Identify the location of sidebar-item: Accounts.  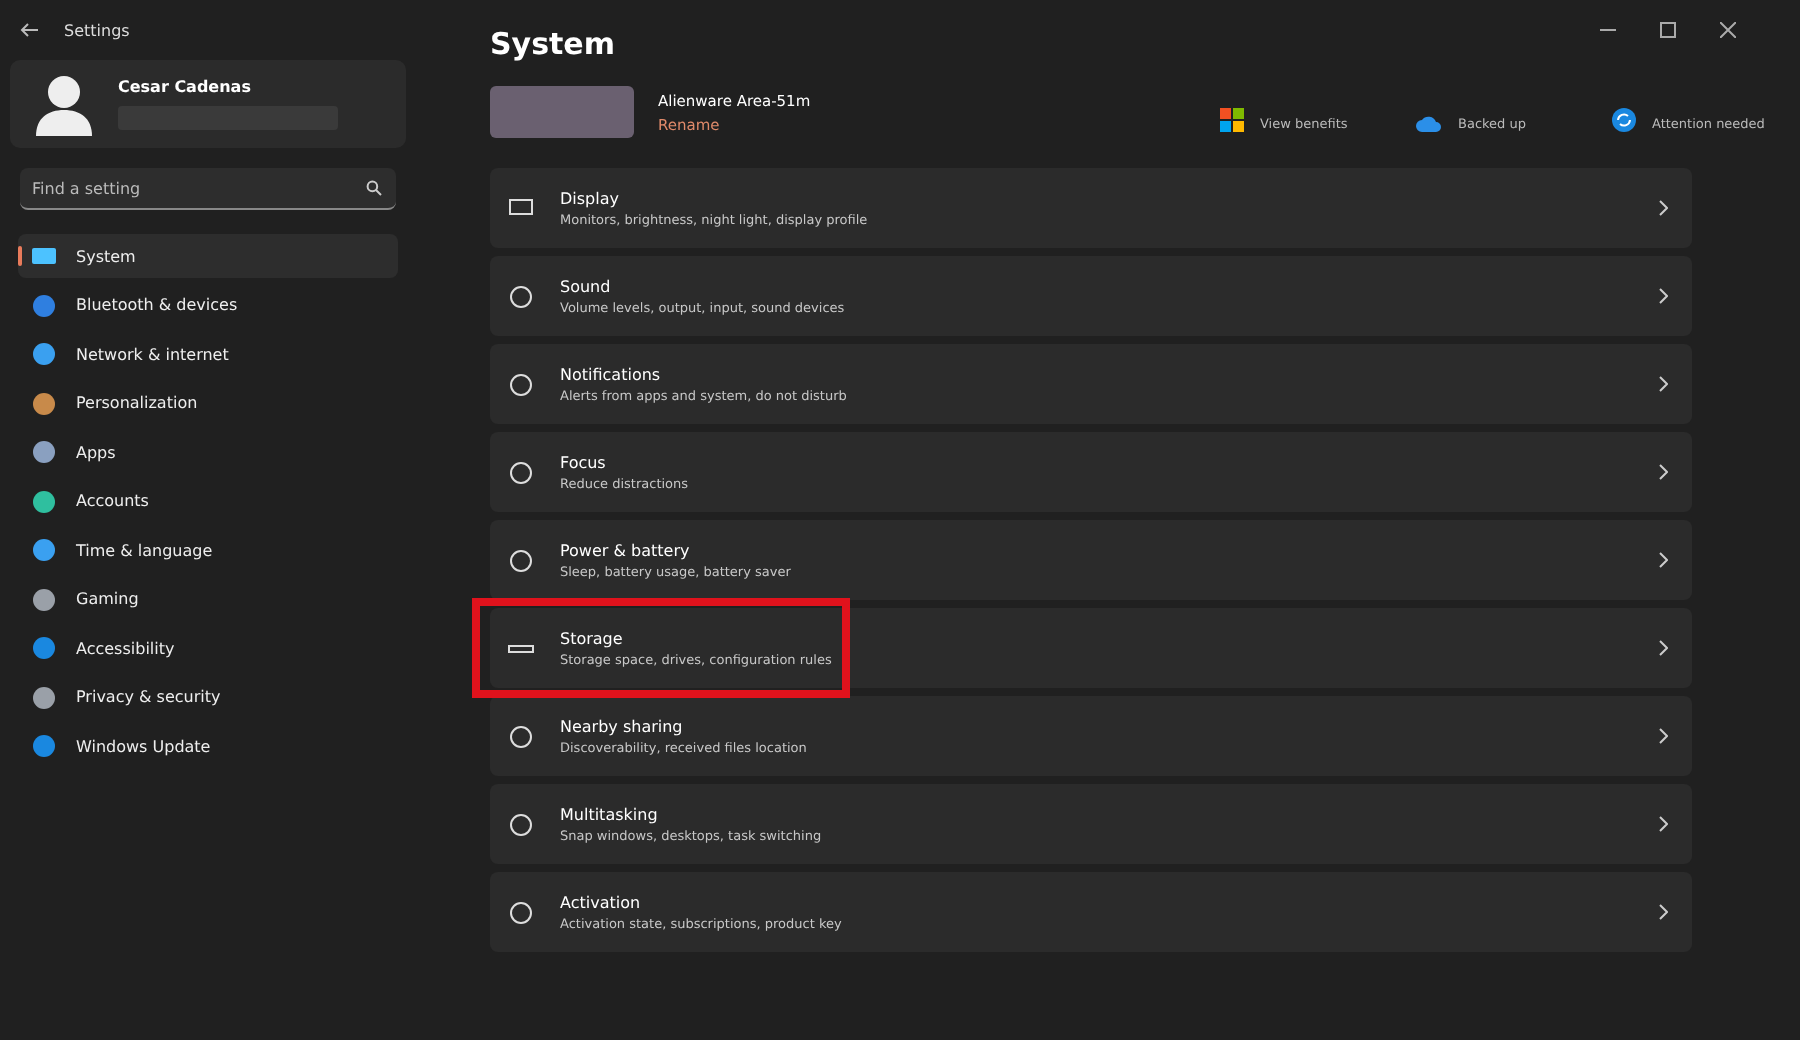
(208, 501).